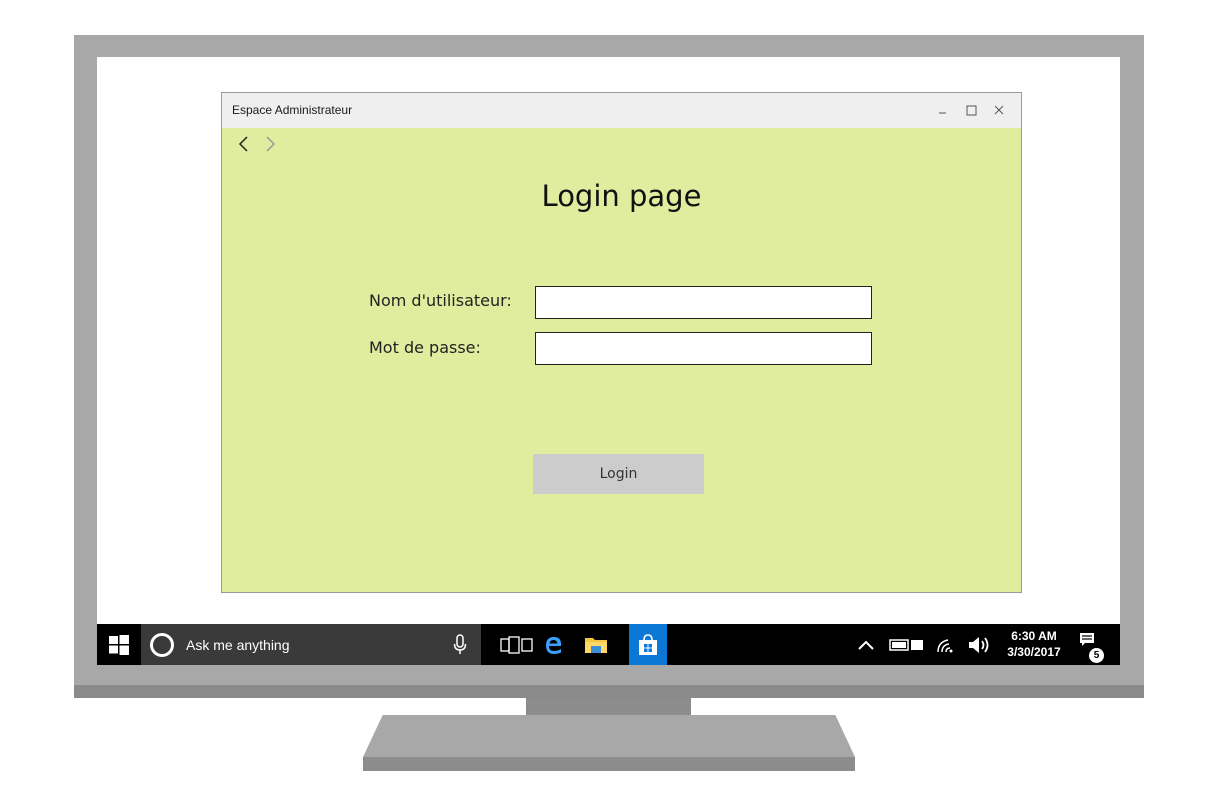  I want to click on username-input, so click(703, 302).